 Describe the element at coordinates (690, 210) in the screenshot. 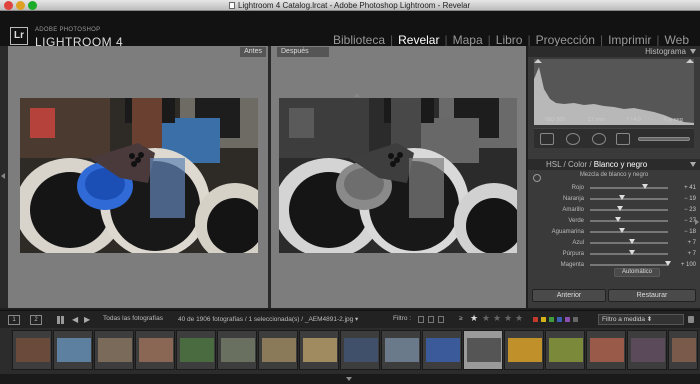

I see `slider-value: − 23` at that location.